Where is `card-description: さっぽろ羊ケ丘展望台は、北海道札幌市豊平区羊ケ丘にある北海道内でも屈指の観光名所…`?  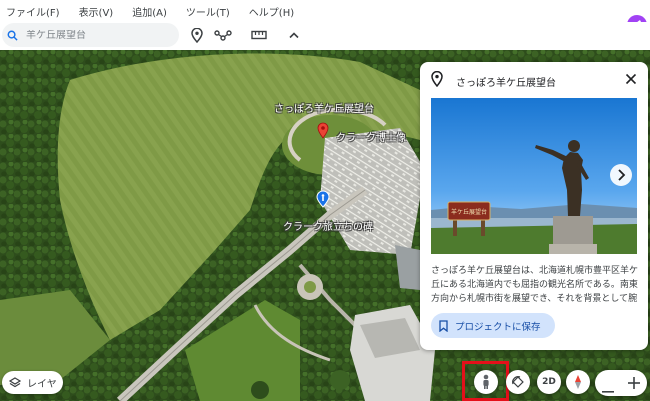
card-description: さっぽろ羊ケ丘展望台は、北海道札幌市豊平区羊ケ丘にある北海道内でも屈指の観光名所… is located at coordinates (535, 285).